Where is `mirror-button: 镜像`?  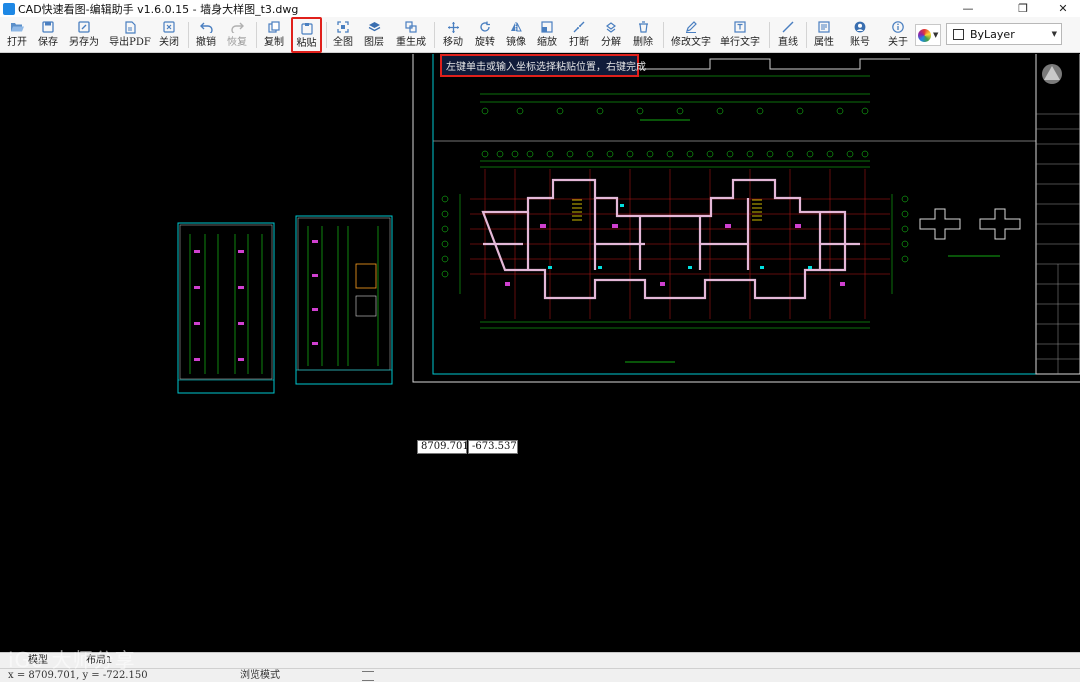 mirror-button: 镜像 is located at coordinates (516, 35).